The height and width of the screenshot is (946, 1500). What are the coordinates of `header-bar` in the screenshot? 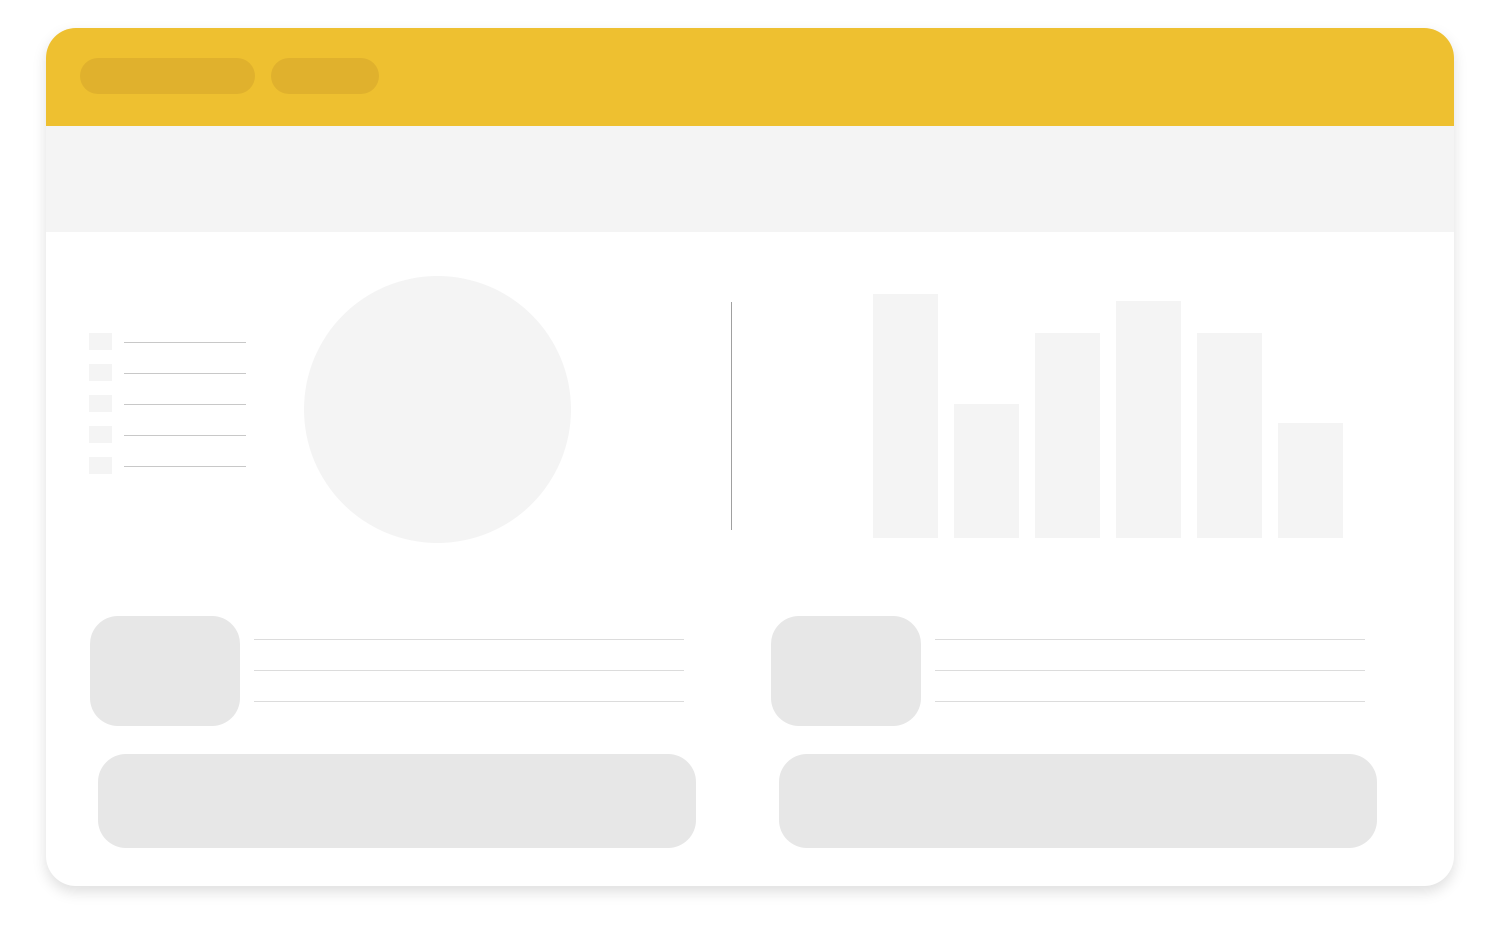 It's located at (750, 77).